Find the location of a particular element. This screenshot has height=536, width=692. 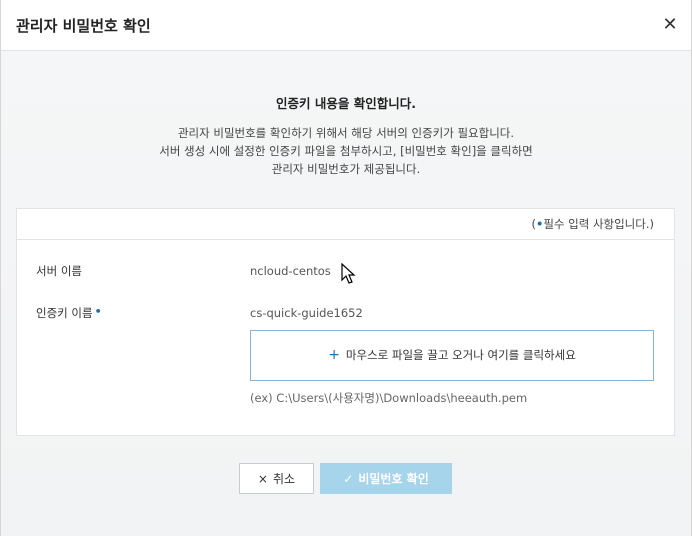

dialog-title: 관리자 비밀번호 확인 is located at coordinates (83, 26).